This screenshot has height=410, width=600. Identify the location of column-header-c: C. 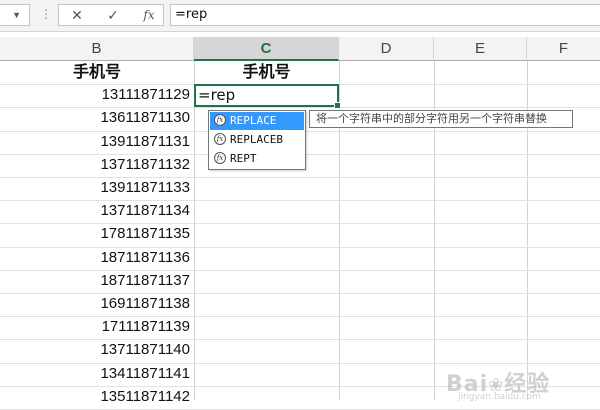
(266, 49).